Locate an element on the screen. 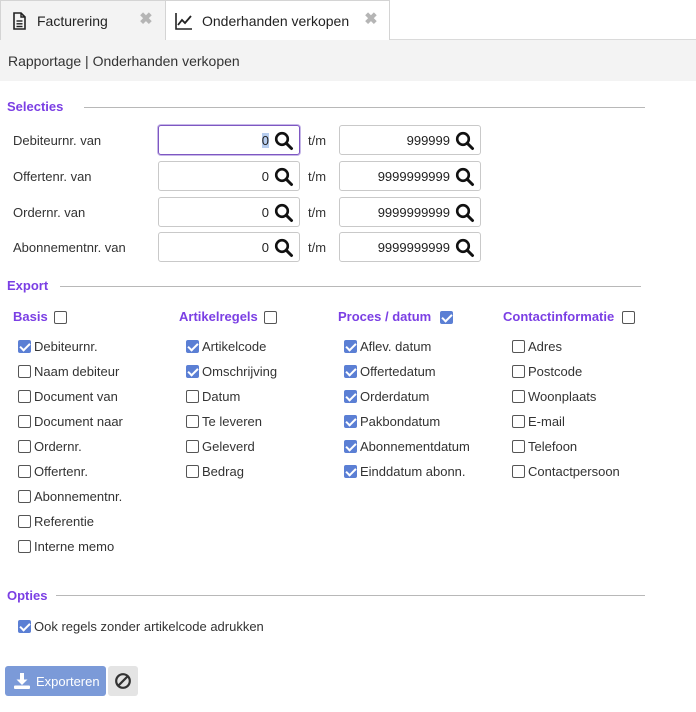 This screenshot has height=712, width=696. checkbox-document-naar is located at coordinates (24, 421).